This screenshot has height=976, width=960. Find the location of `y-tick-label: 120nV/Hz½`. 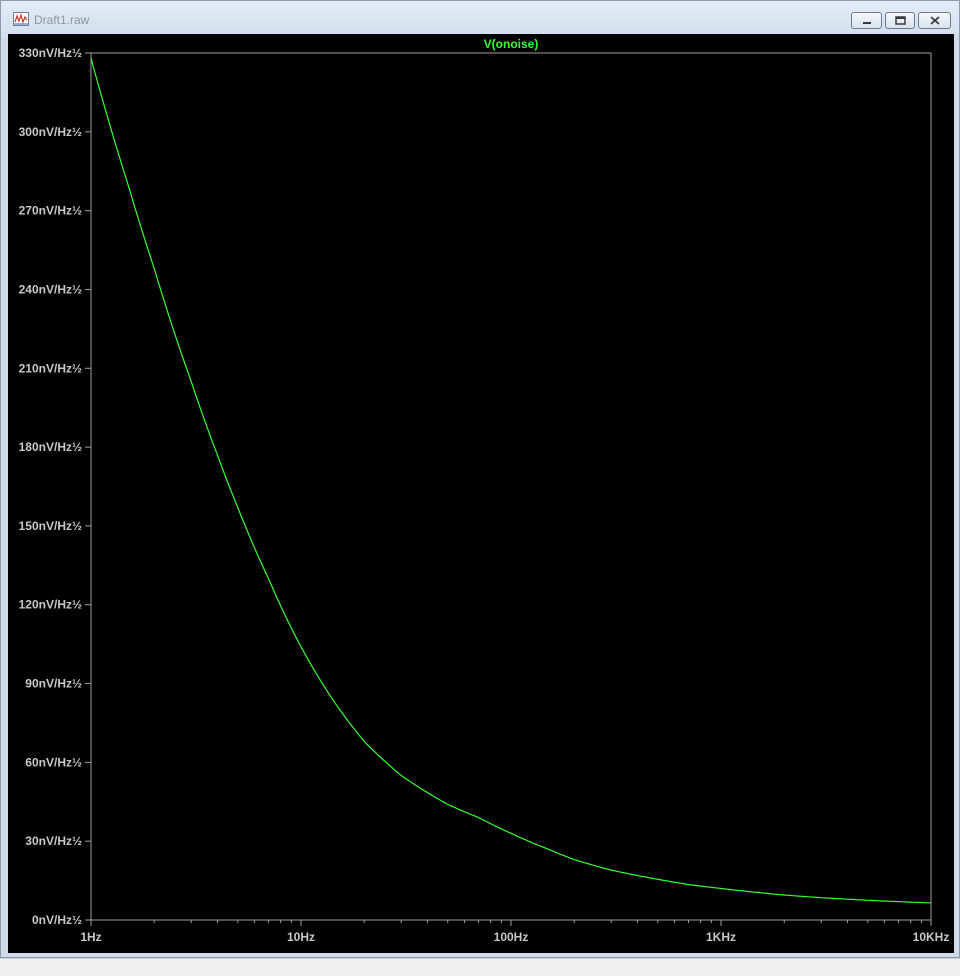

y-tick-label: 120nV/Hz½ is located at coordinates (50, 605).